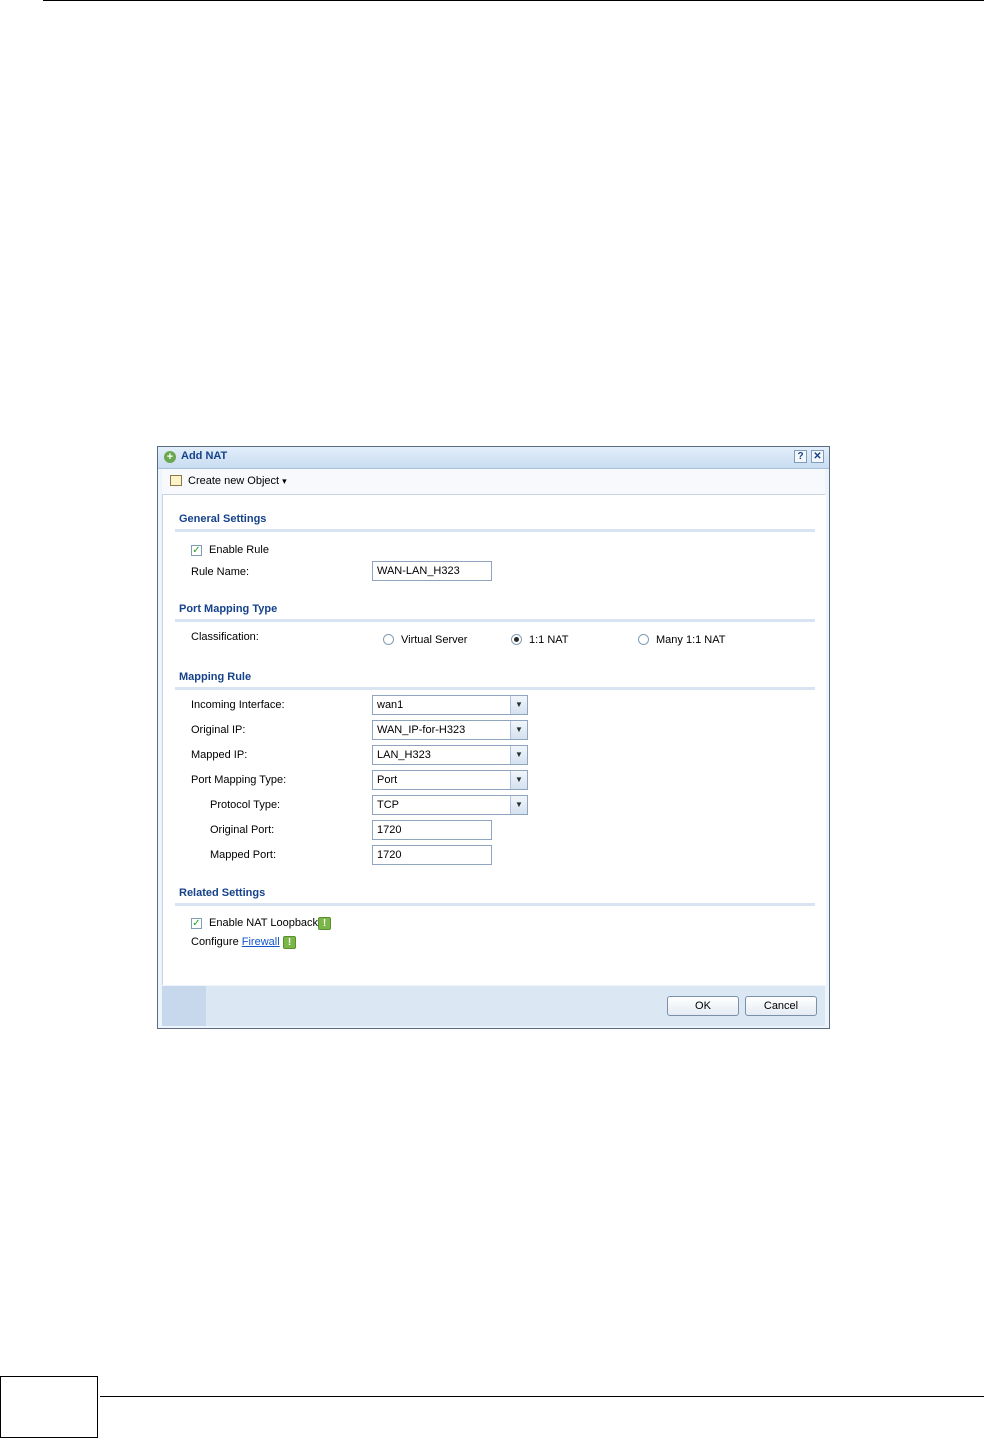 This screenshot has width=984, height=1440. Describe the element at coordinates (196, 923) in the screenshot. I see `enable-nat-loopback-checkbox: ✓` at that location.